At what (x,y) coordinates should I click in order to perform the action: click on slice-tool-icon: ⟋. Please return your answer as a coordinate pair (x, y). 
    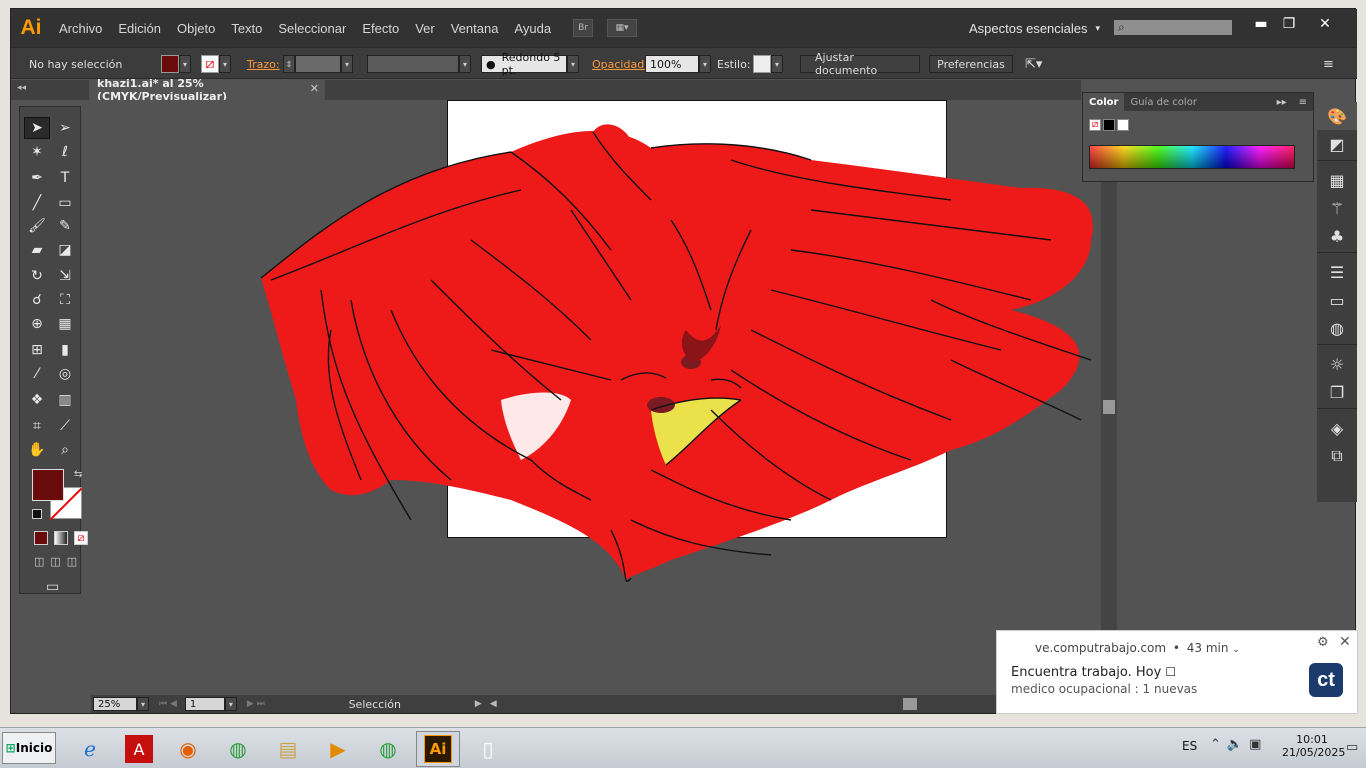
    Looking at the image, I should click on (65, 426).